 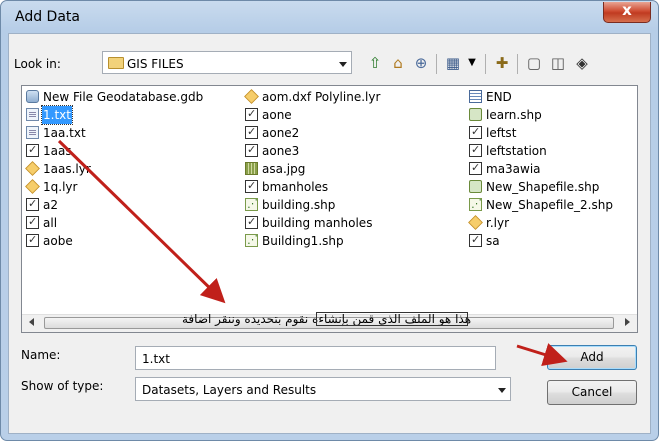 What do you see at coordinates (558, 63) in the screenshot?
I see `toolbox-icon: ◫` at bounding box center [558, 63].